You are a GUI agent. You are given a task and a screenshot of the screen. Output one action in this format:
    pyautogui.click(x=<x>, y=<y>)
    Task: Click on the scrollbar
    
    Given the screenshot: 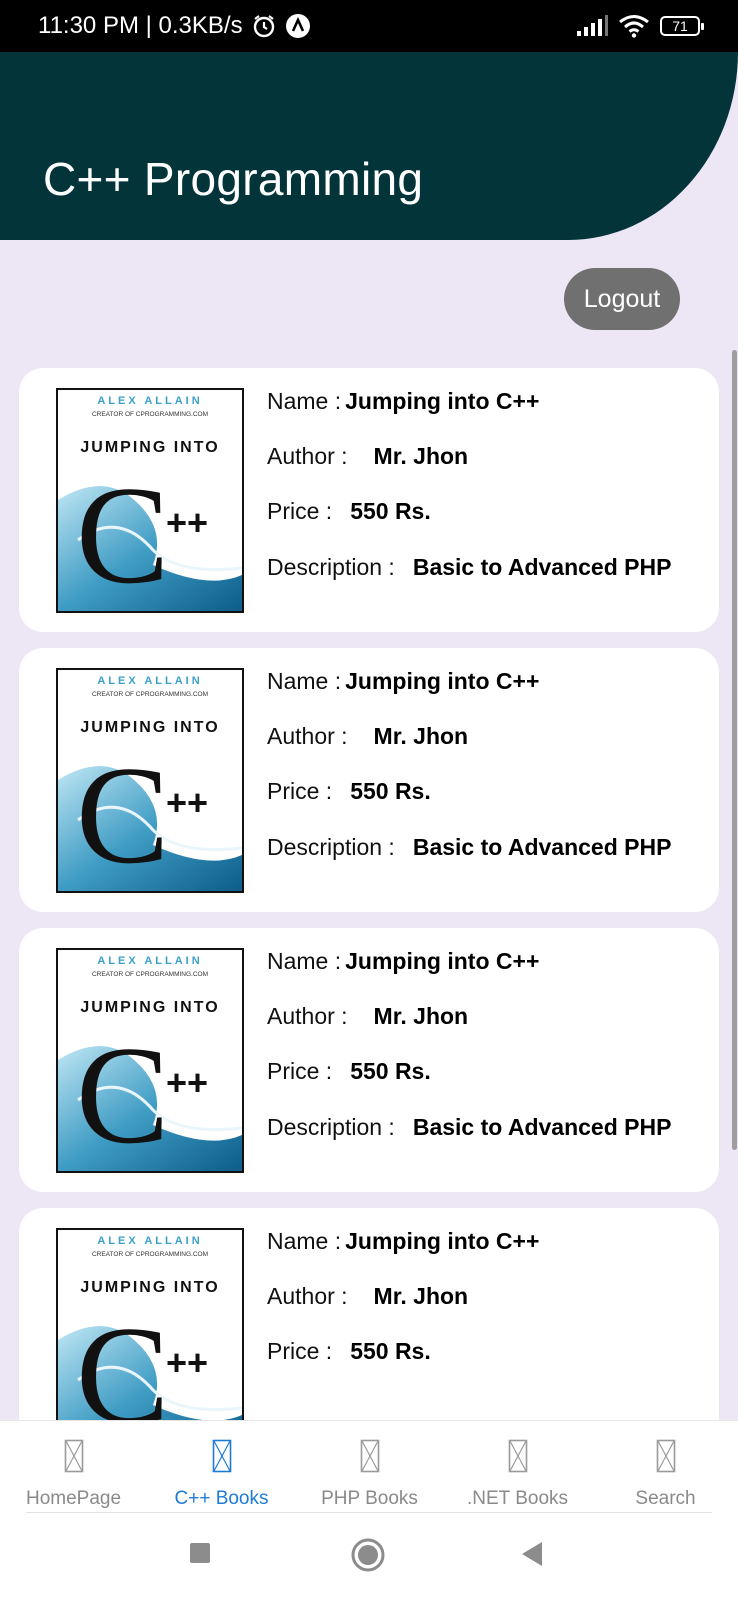 What is the action you would take?
    pyautogui.click(x=734, y=750)
    